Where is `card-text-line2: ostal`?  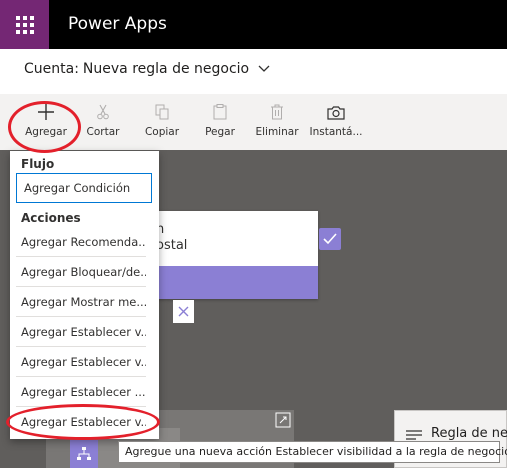
card-text-line2: ostal is located at coordinates (172, 245).